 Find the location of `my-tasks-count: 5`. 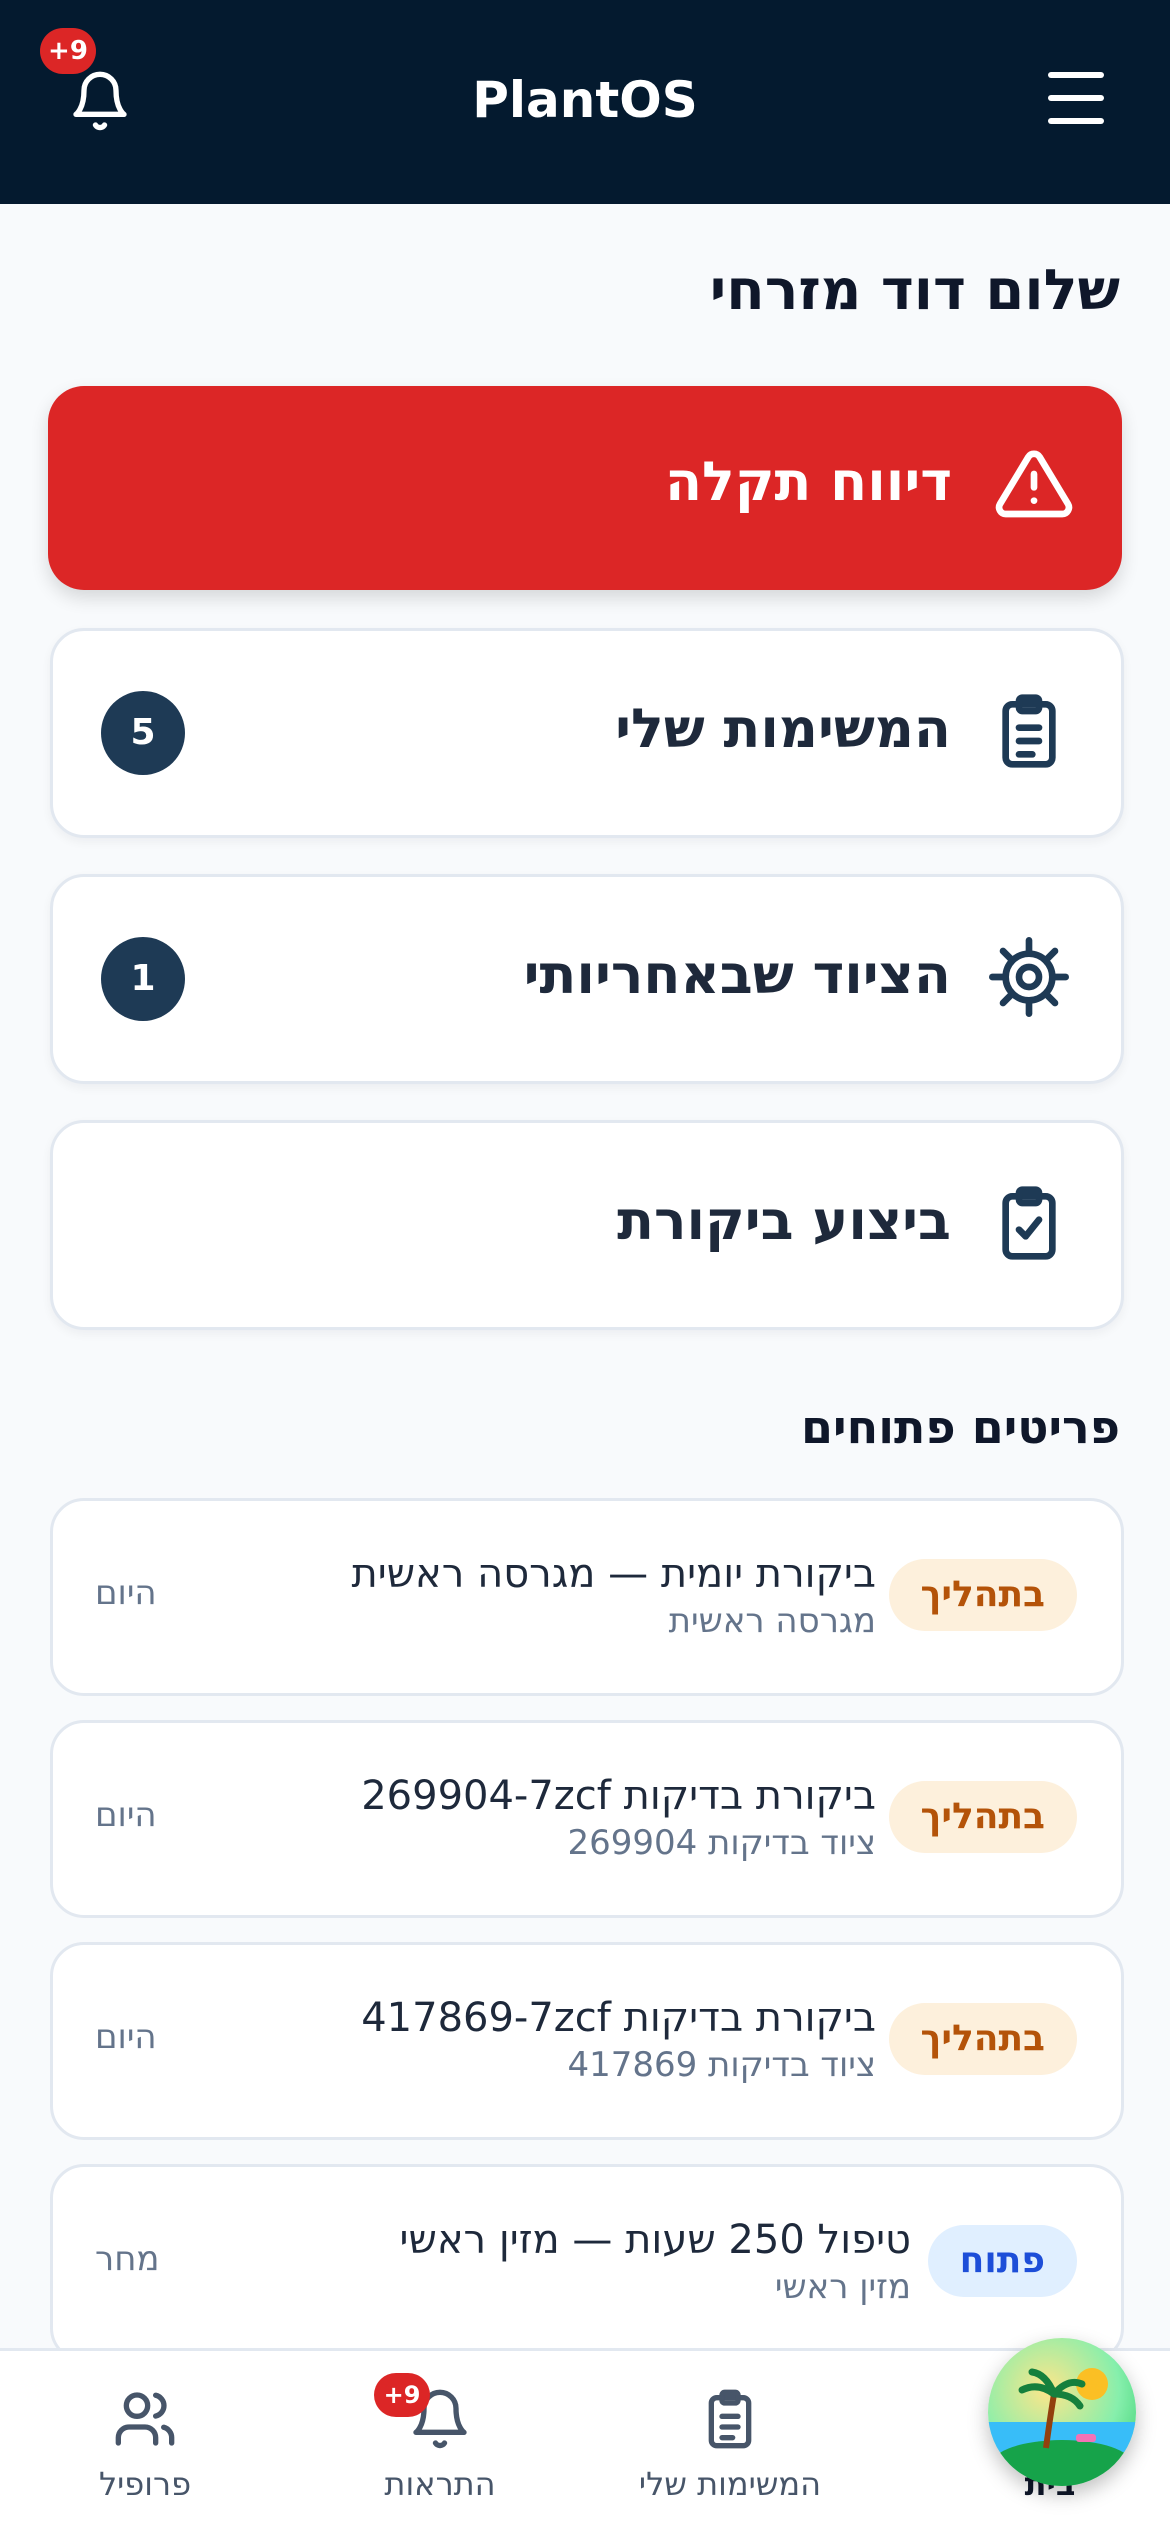

my-tasks-count: 5 is located at coordinates (143, 733).